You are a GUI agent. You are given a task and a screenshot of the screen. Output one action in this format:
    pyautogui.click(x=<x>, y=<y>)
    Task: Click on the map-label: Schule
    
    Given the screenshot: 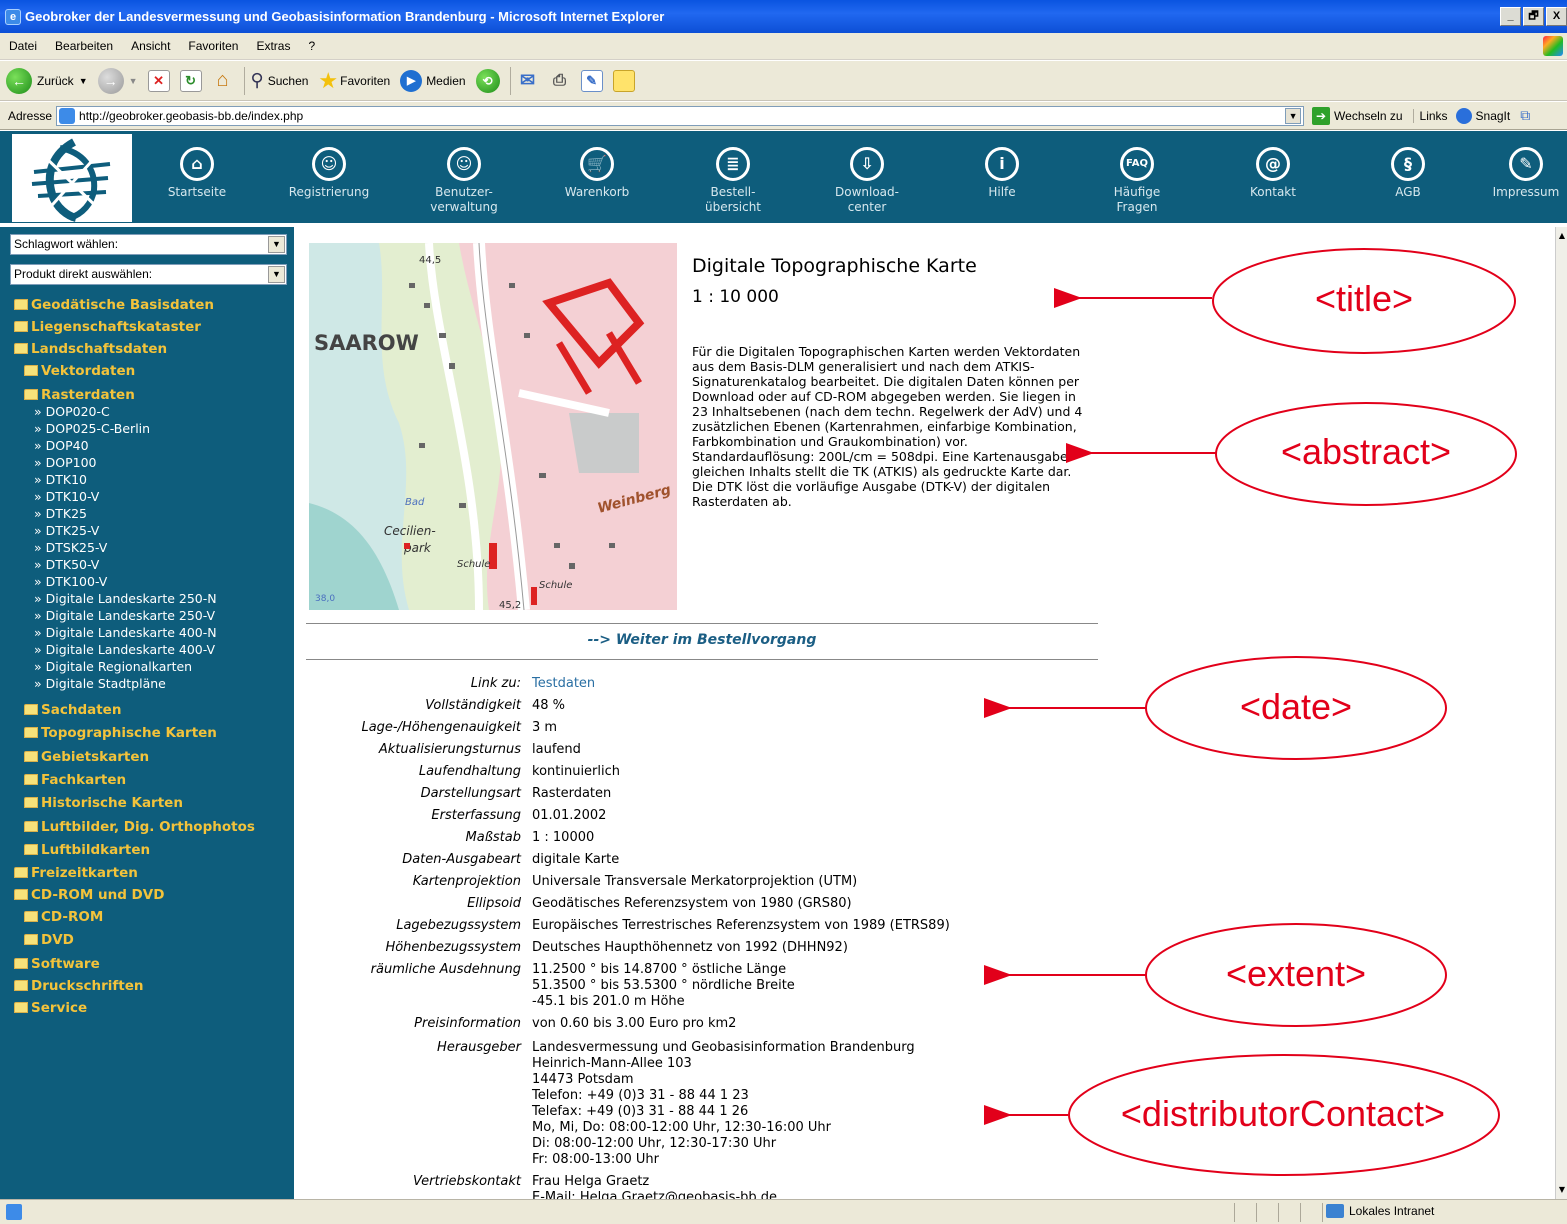 What is the action you would take?
    pyautogui.click(x=473, y=564)
    